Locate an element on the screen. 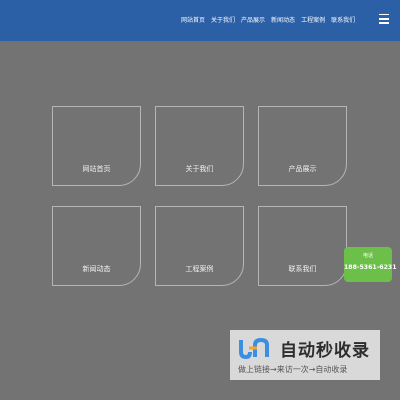 Image resolution: width=400 pixels, height=400 pixels. card-label: 联系我们 is located at coordinates (302, 269).